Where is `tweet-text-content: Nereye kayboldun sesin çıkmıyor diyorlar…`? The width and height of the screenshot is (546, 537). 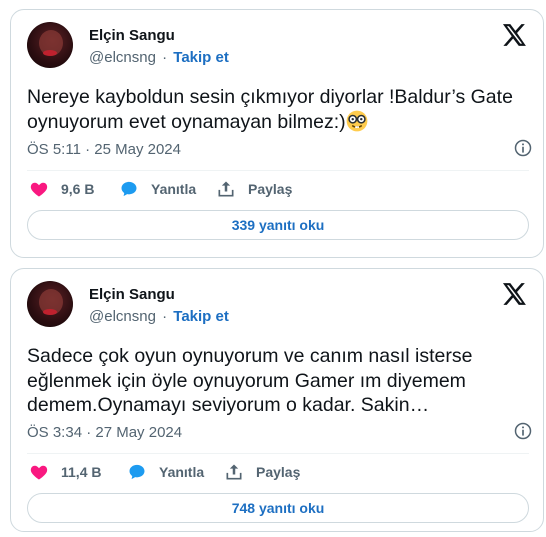
tweet-text-content: Nereye kayboldun sesin çıkmıyor diyorlar… is located at coordinates (273, 109).